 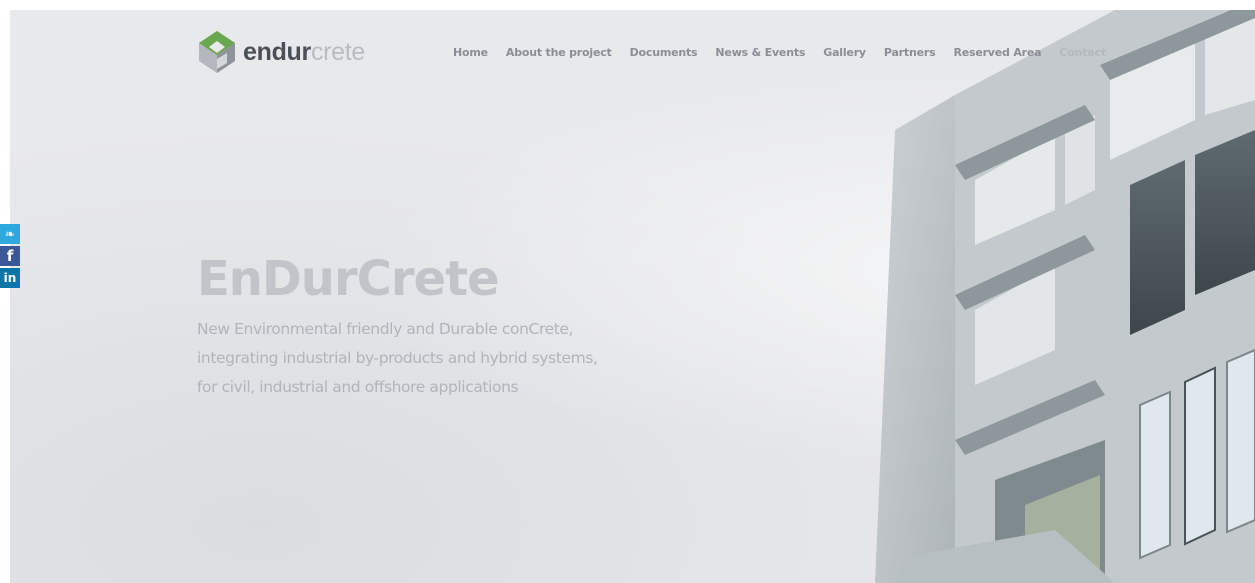 I want to click on linkedin-icon: in, so click(x=10, y=278).